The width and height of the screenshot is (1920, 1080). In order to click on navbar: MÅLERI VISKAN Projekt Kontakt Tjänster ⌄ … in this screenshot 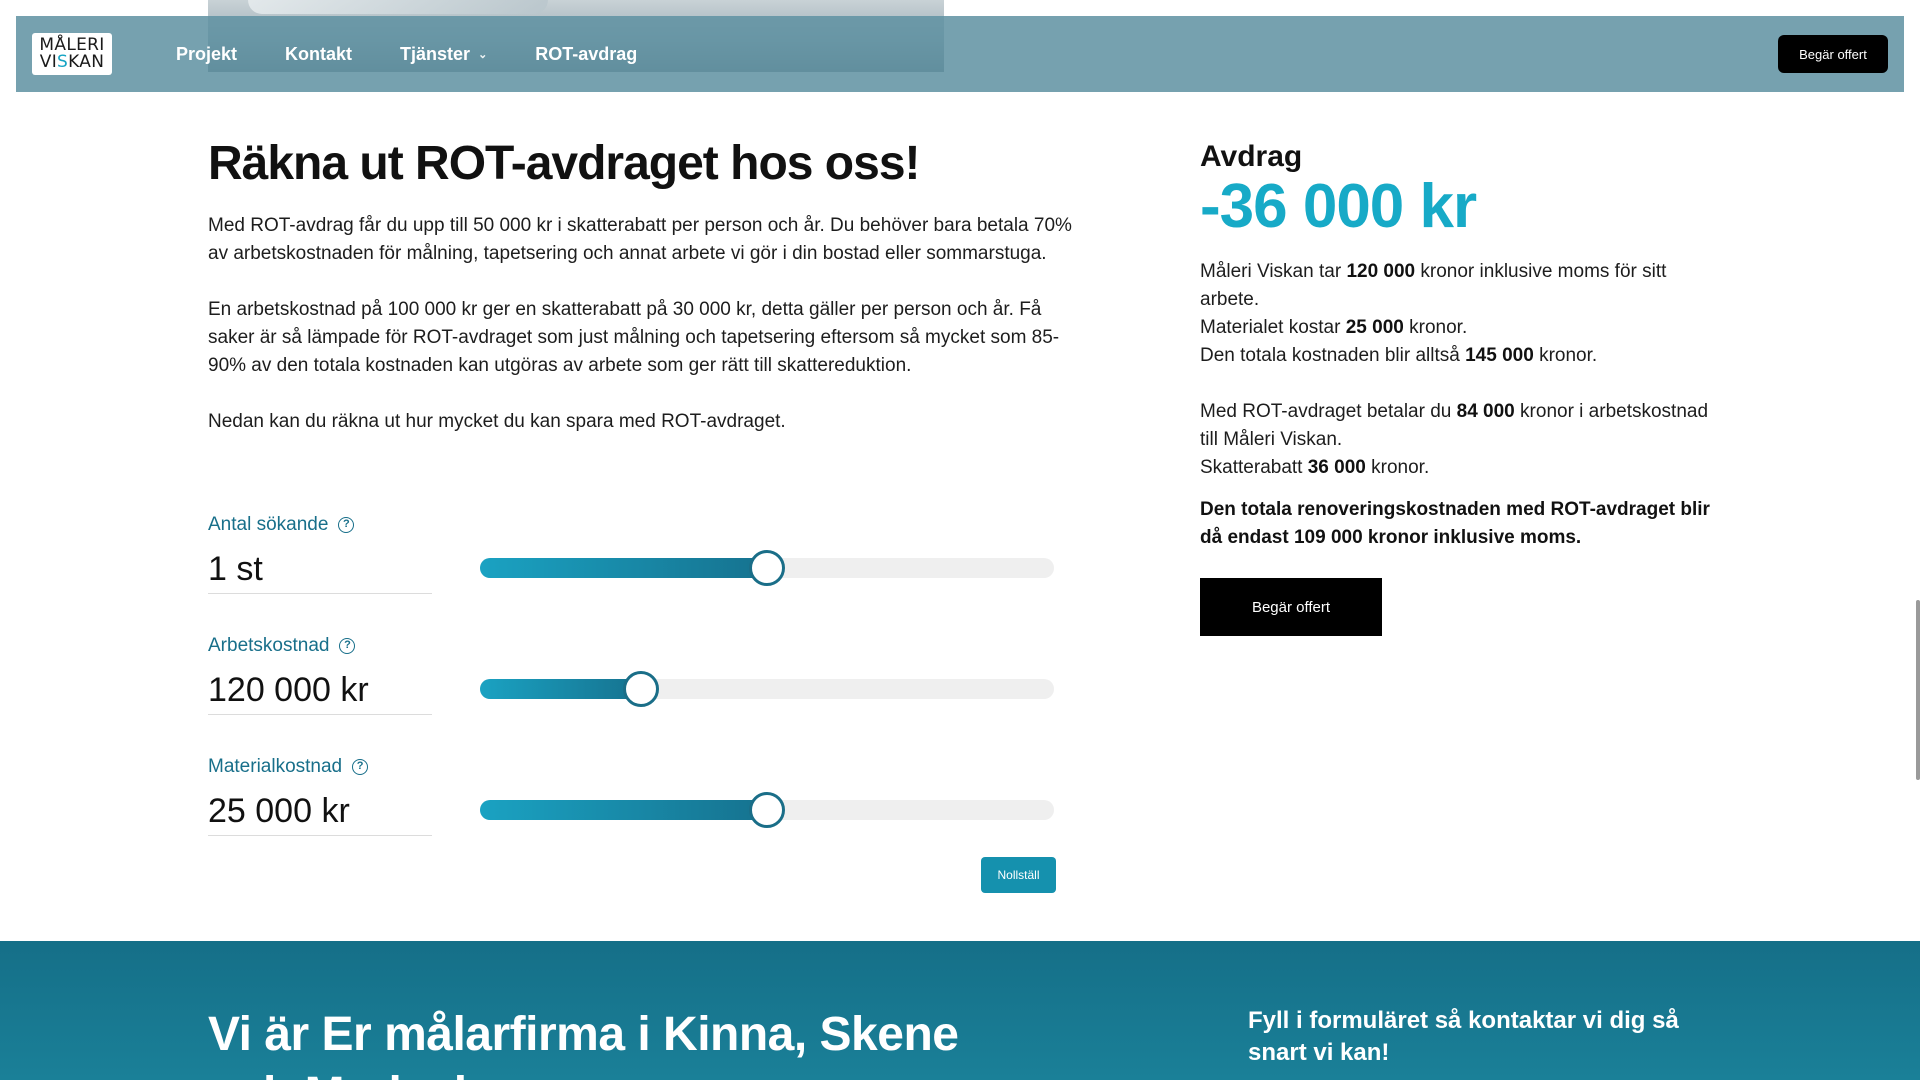, I will do `click(960, 54)`.